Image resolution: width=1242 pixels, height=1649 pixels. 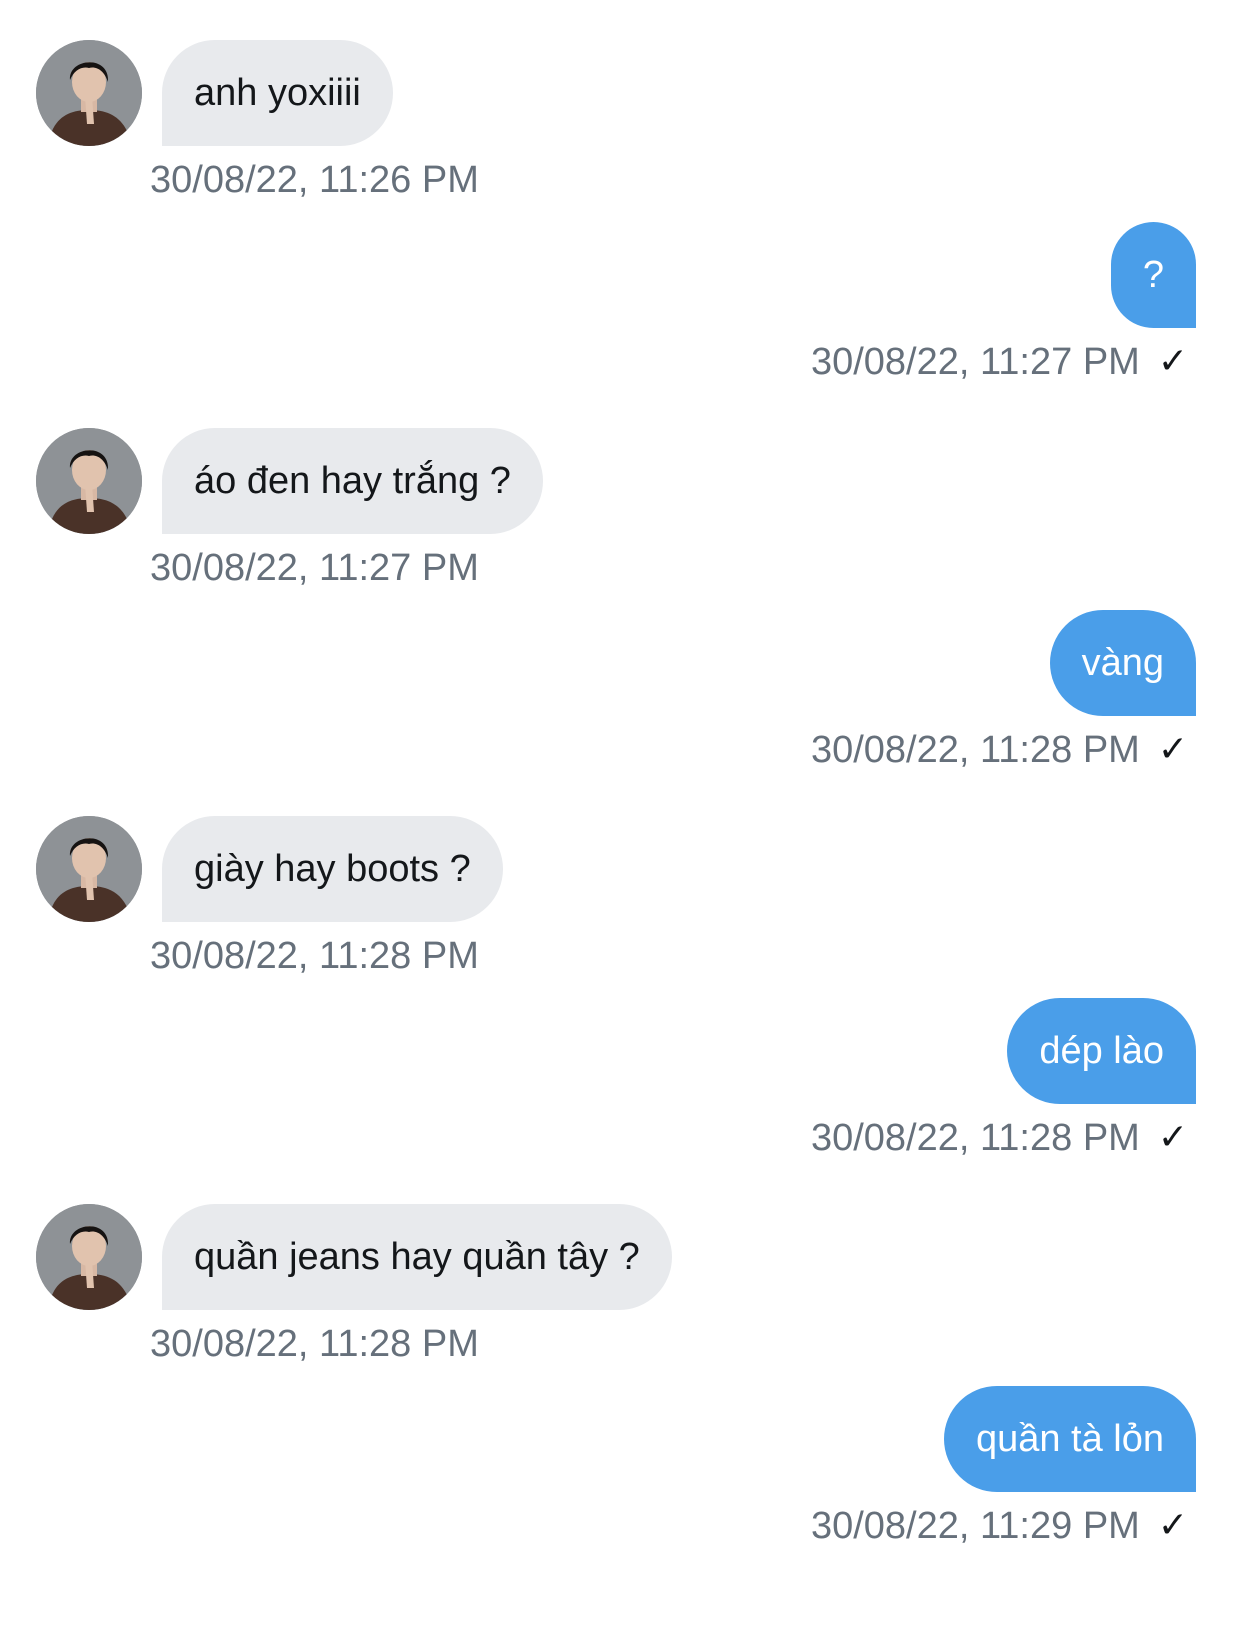 I want to click on message-bubble: giày hay boots ?, so click(x=332, y=869).